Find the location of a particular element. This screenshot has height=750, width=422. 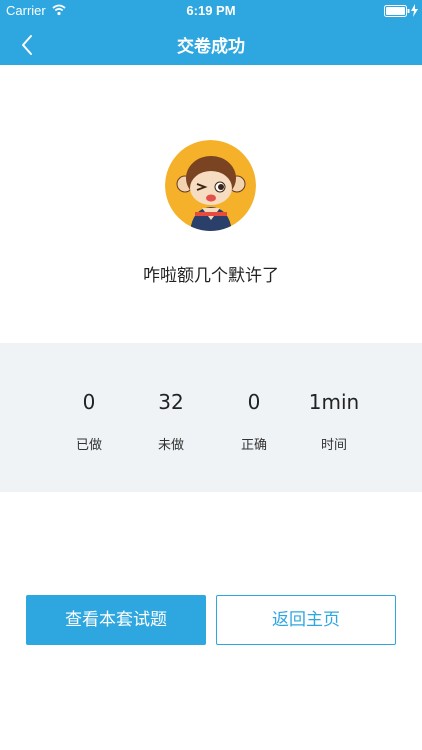

bolt-icon is located at coordinates (414, 10).